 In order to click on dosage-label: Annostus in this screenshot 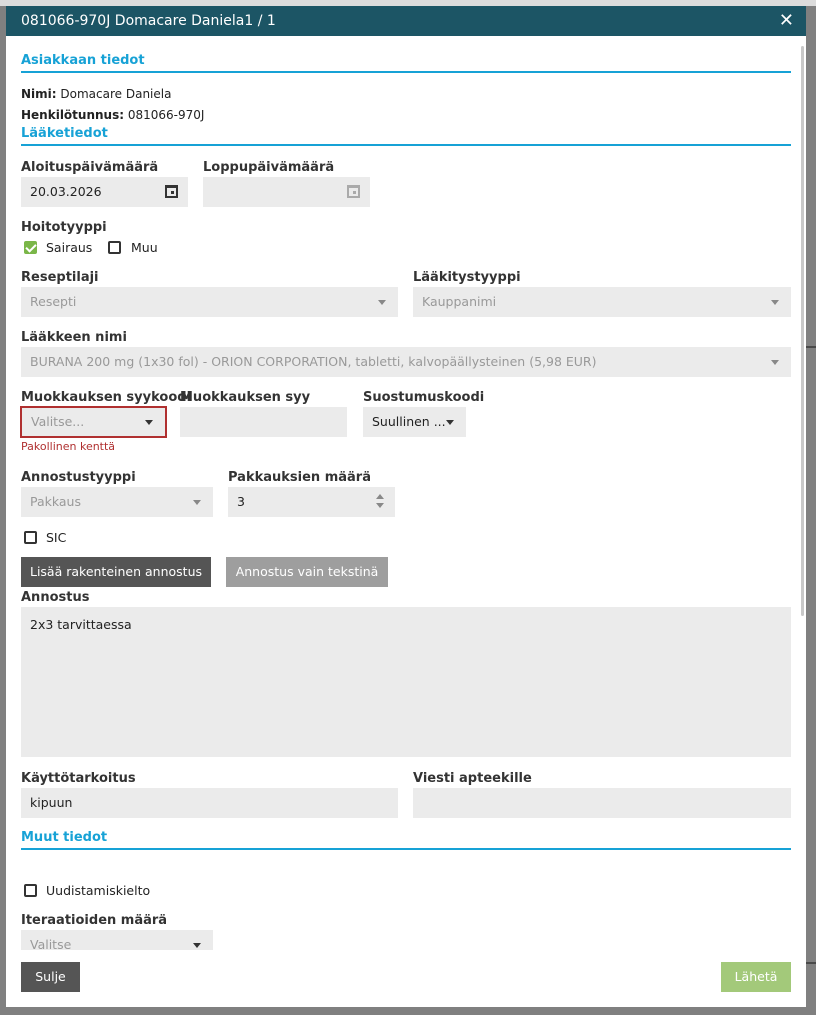, I will do `click(55, 597)`.